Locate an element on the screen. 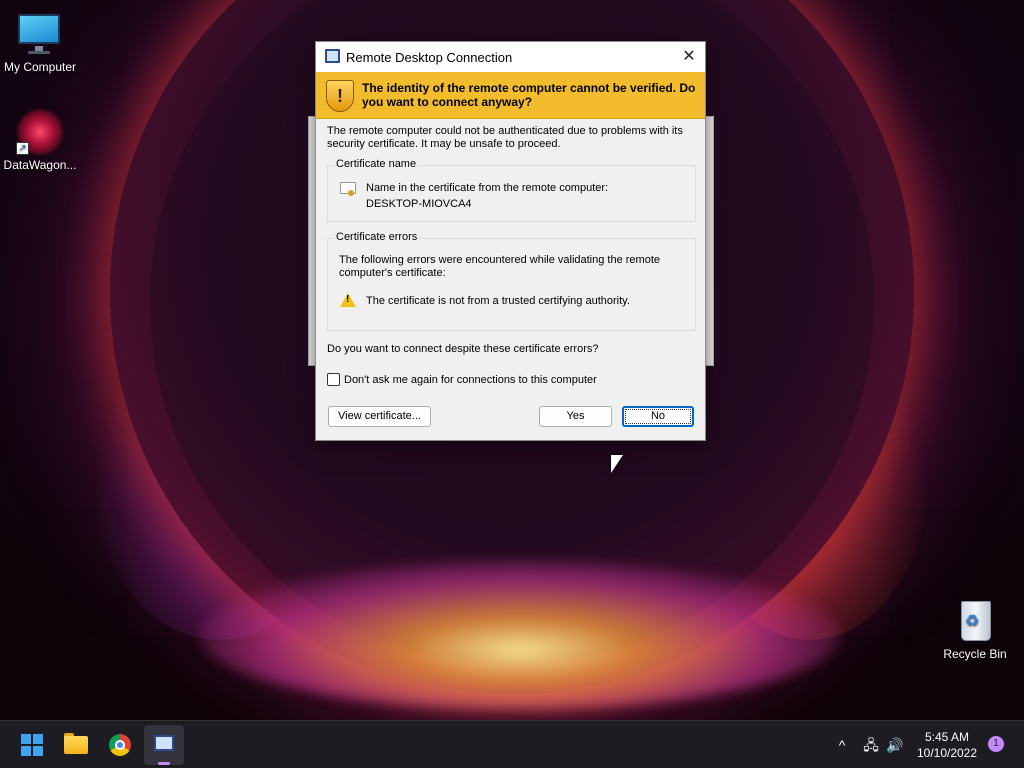 The image size is (1024, 768). certificate-icon is located at coordinates (348, 189).